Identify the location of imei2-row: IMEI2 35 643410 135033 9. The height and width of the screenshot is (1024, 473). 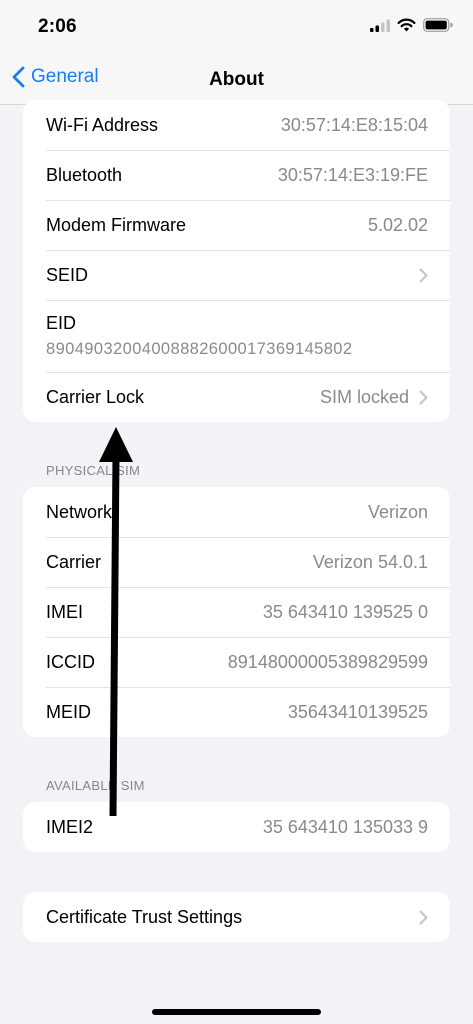
(236, 827).